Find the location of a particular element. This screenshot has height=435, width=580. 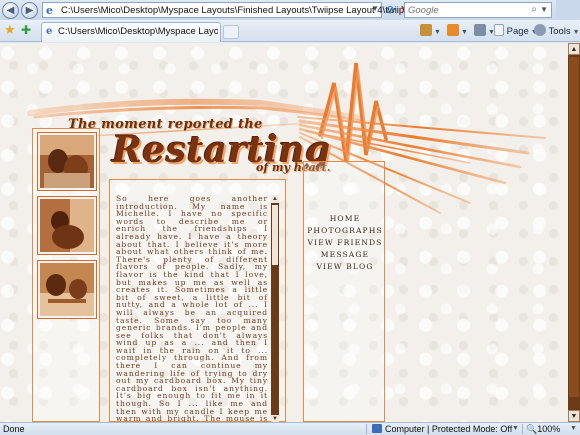

about-scrollbar: ▲ ▼ is located at coordinates (275, 308).